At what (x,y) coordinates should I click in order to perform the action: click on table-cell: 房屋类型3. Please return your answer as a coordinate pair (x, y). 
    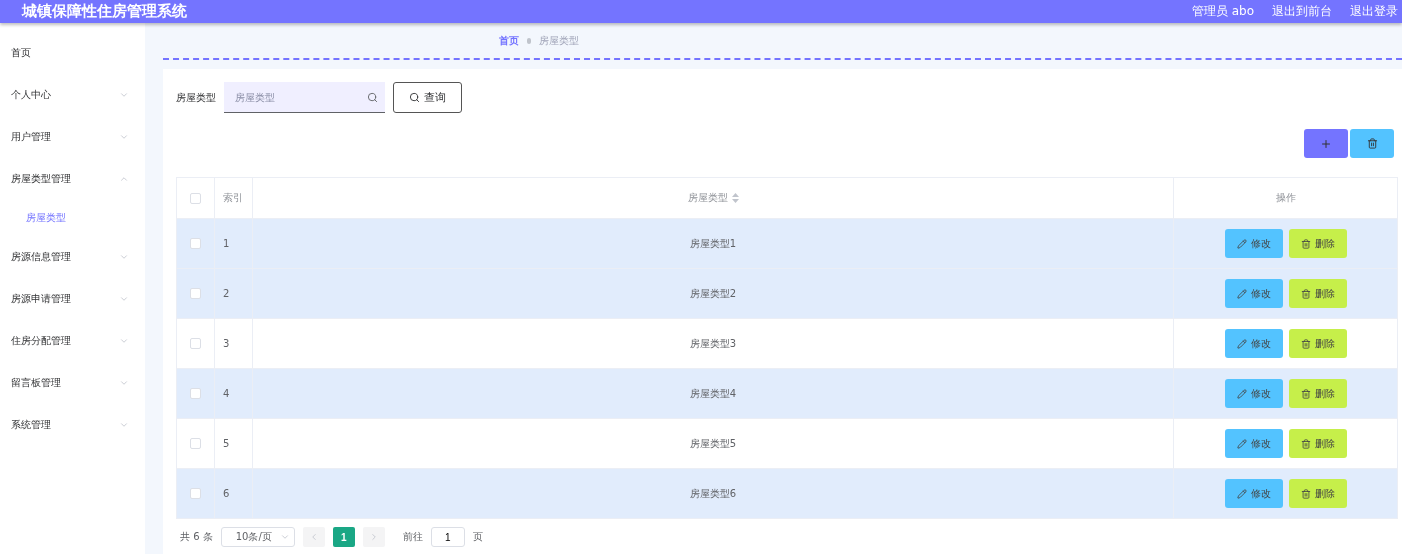
    Looking at the image, I should click on (713, 343).